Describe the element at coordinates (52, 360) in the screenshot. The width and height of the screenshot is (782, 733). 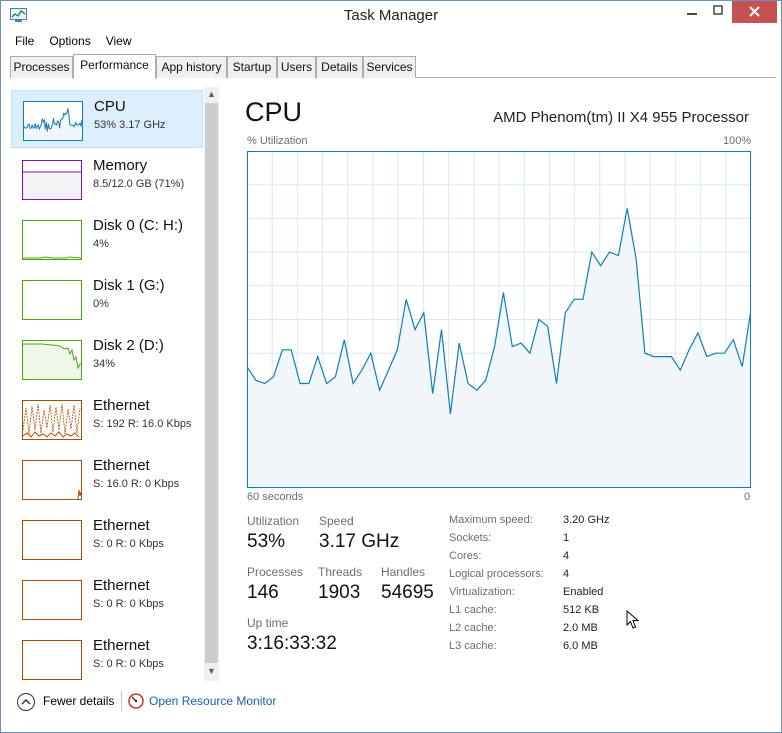
I see `disk-2-thumbnail-graph` at that location.